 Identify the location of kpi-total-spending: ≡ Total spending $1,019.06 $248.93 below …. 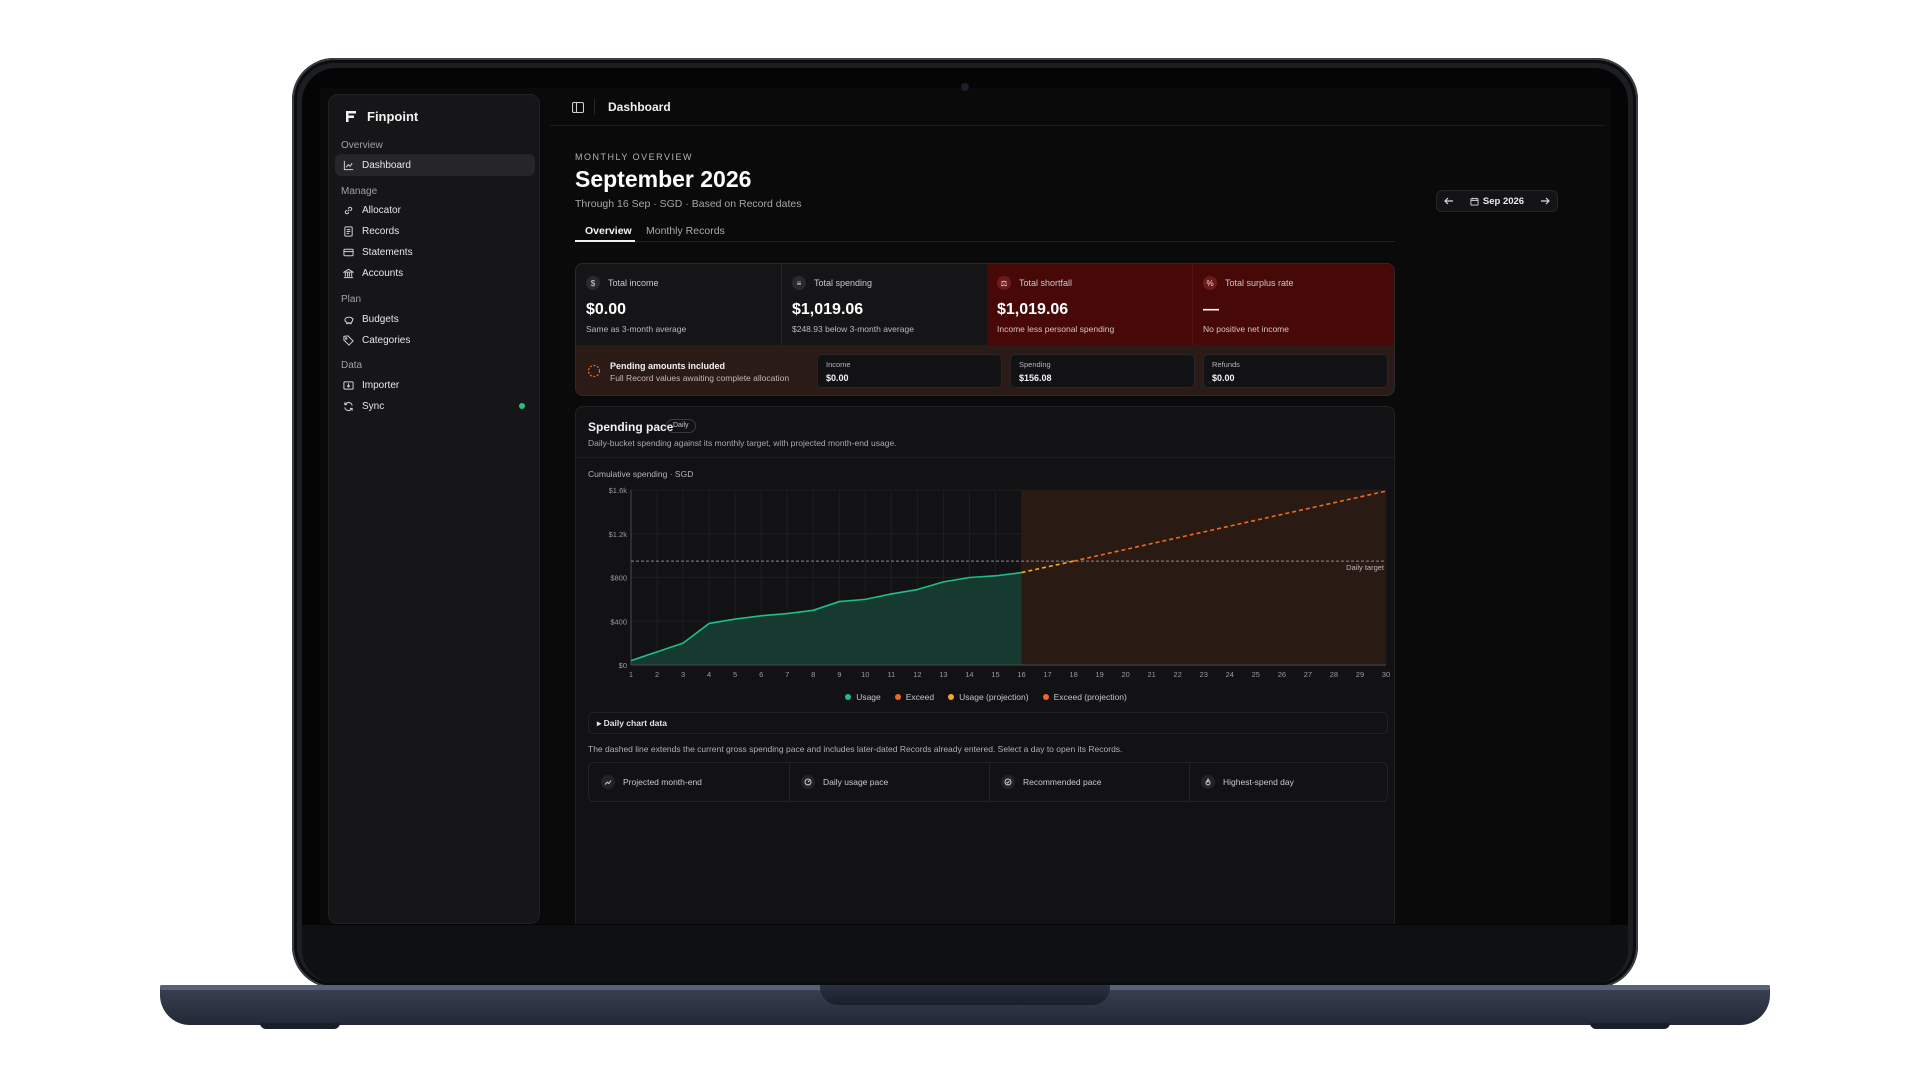
(884, 304).